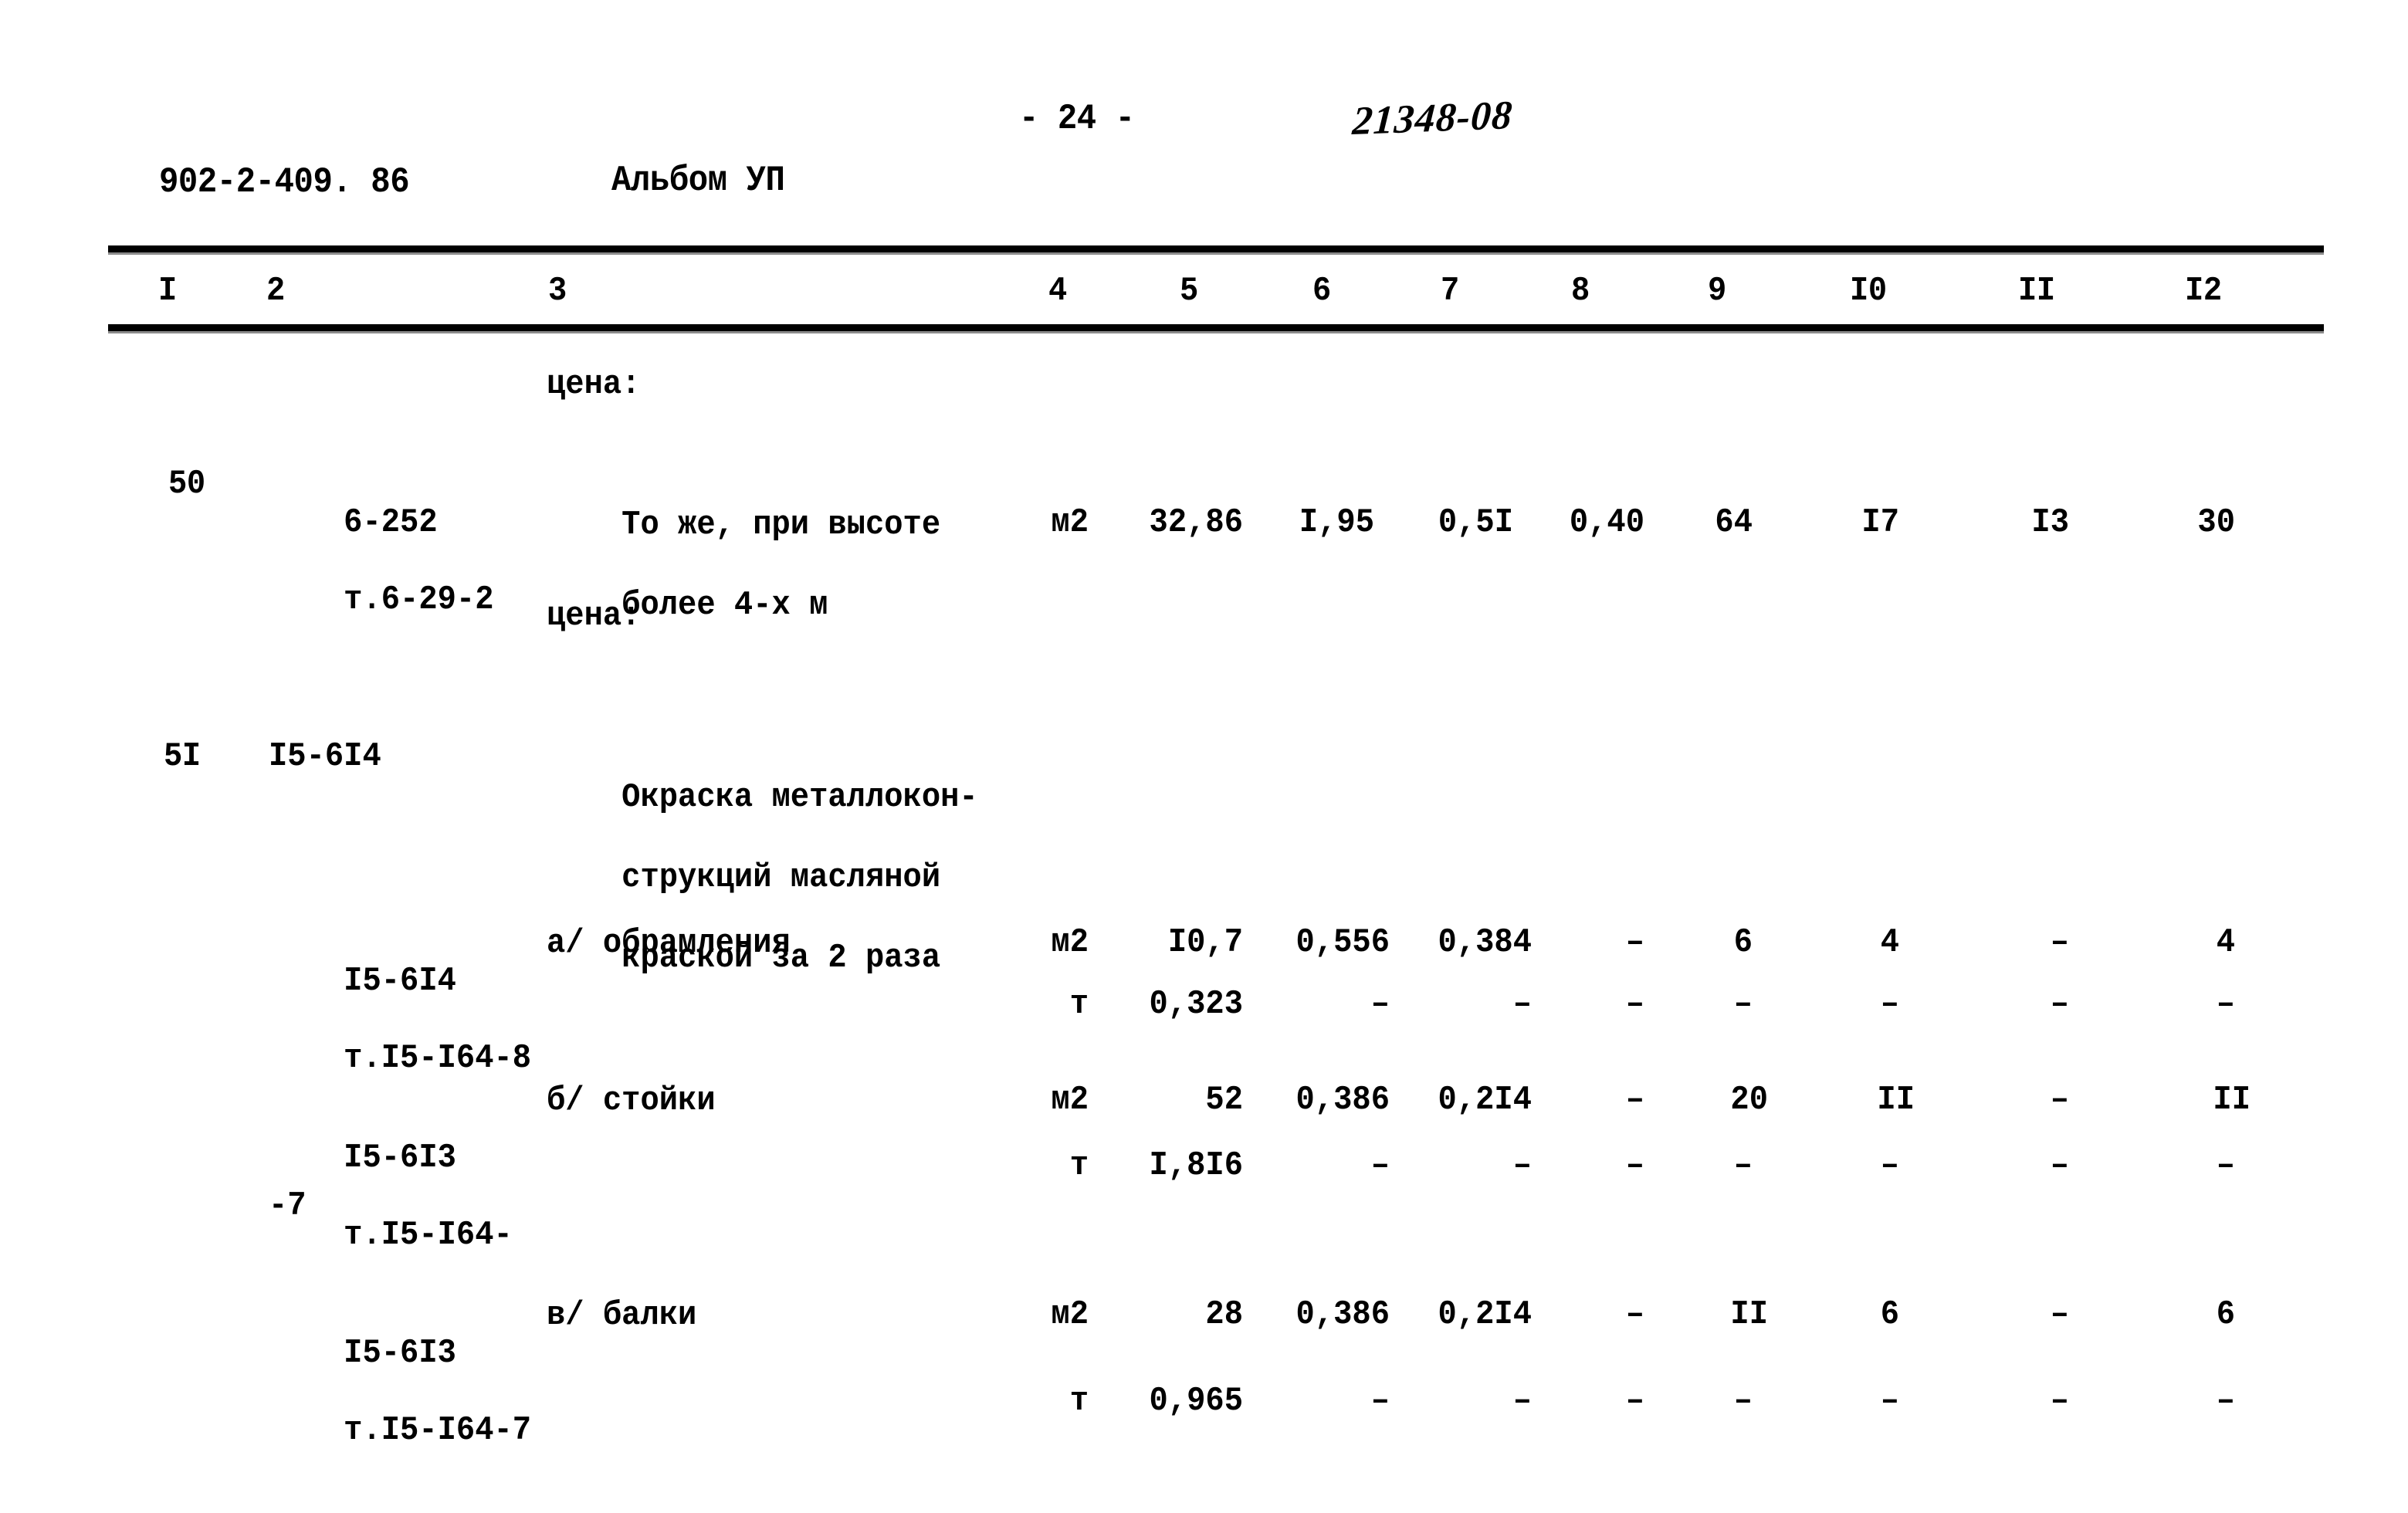 Image resolution: width=2408 pixels, height=1513 pixels. Describe the element at coordinates (2216, 522) in the screenshot. I see `row-50-col12: 30` at that location.